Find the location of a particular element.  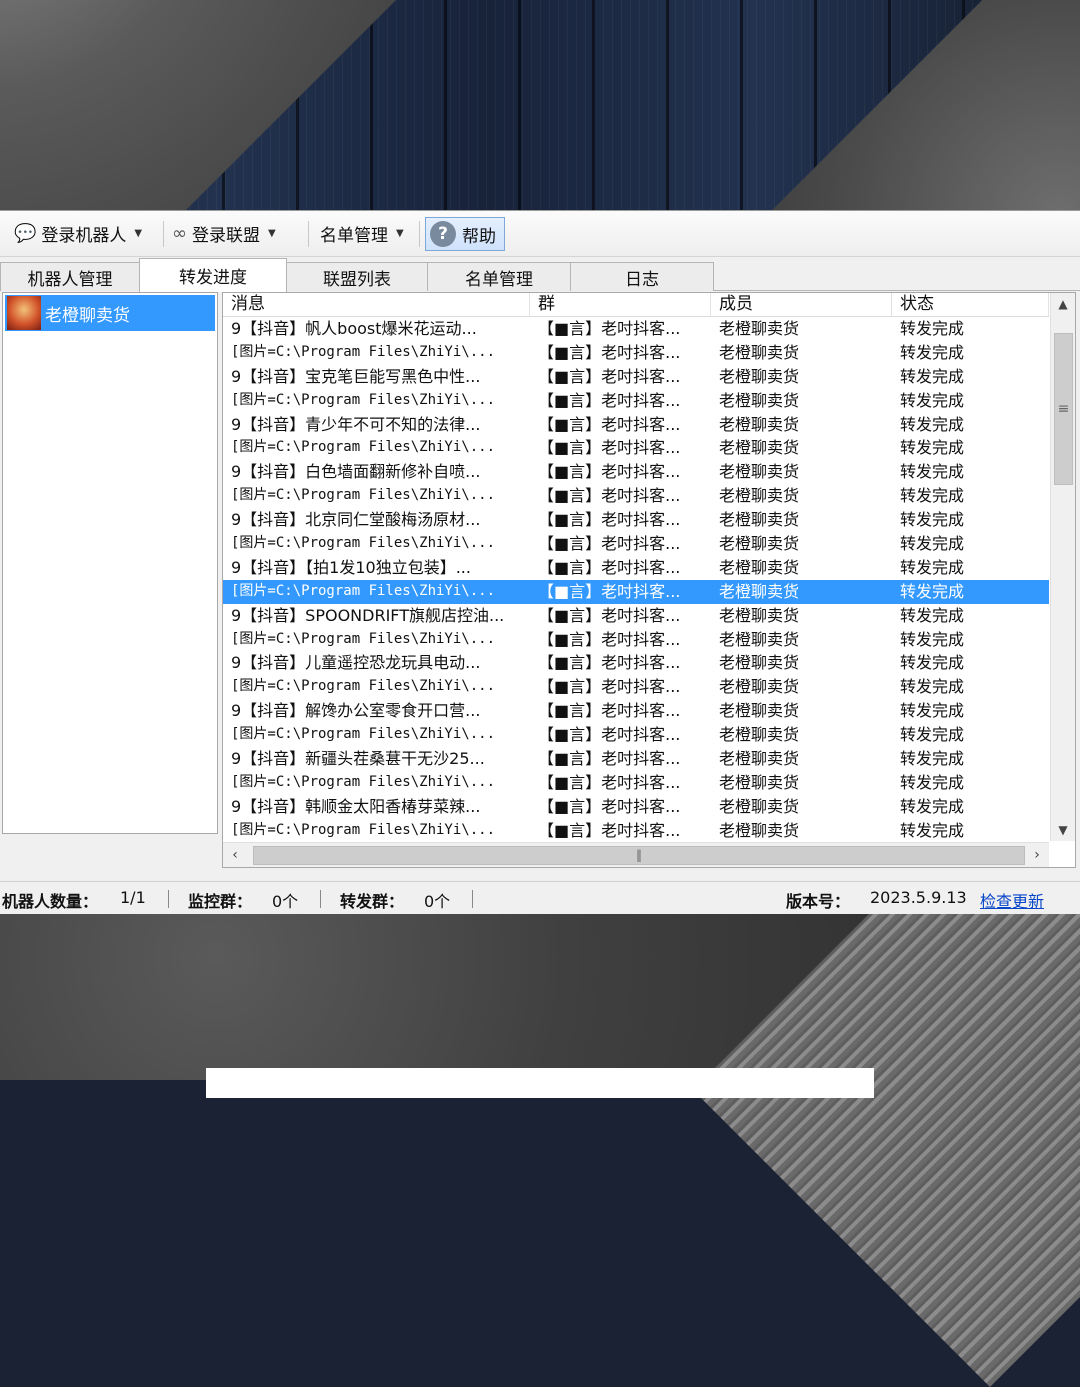

table-row: 9【抖音】帆人boost爆米花运动... 【■言】老吋抖客... 老橙聊卖货 转发完成 is located at coordinates (636, 329).